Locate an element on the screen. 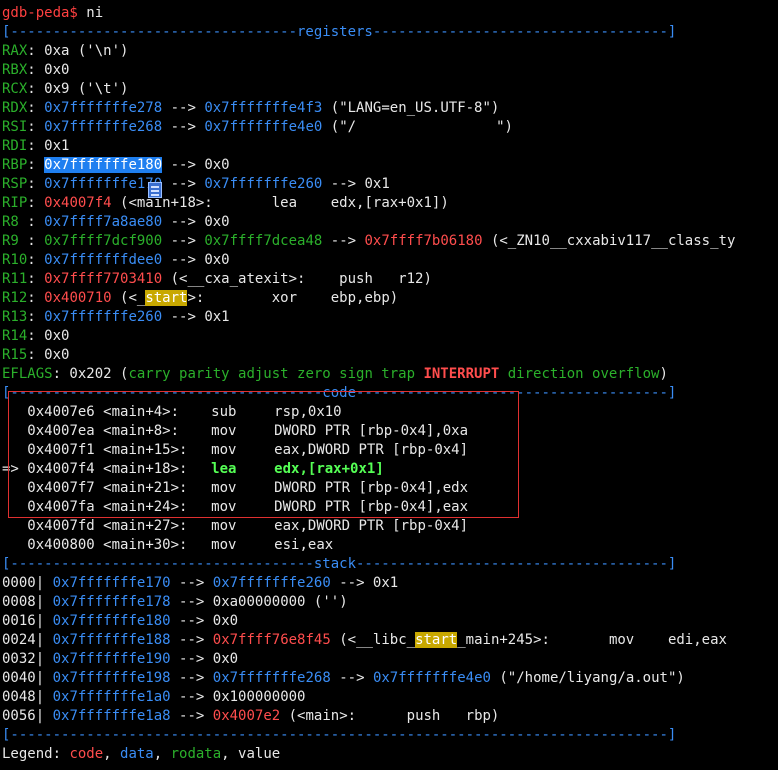  register-rbp: RBP: 0x7fffffffe180 --> 0x0 is located at coordinates (116, 165).